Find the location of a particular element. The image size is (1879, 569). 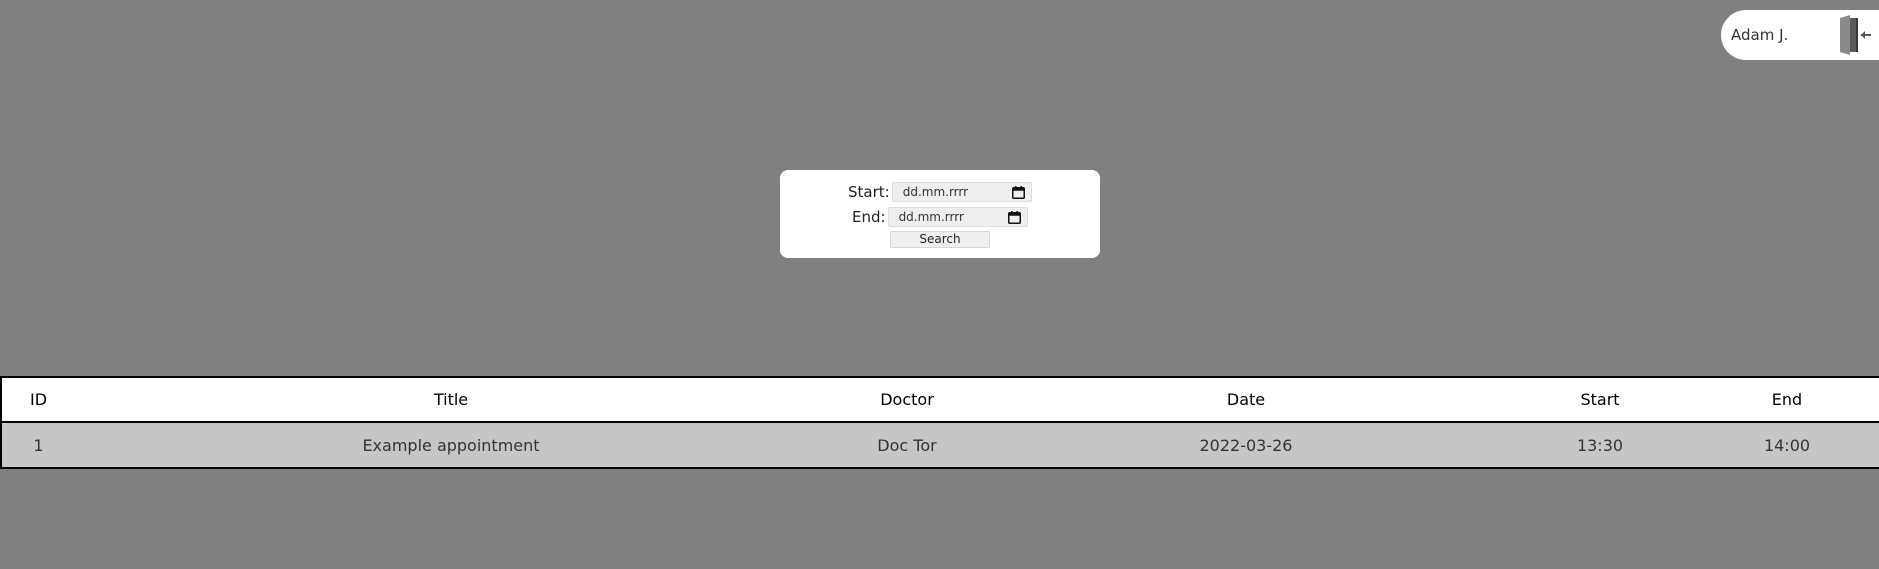

user-badge: Adam J. is located at coordinates (1800, 35).